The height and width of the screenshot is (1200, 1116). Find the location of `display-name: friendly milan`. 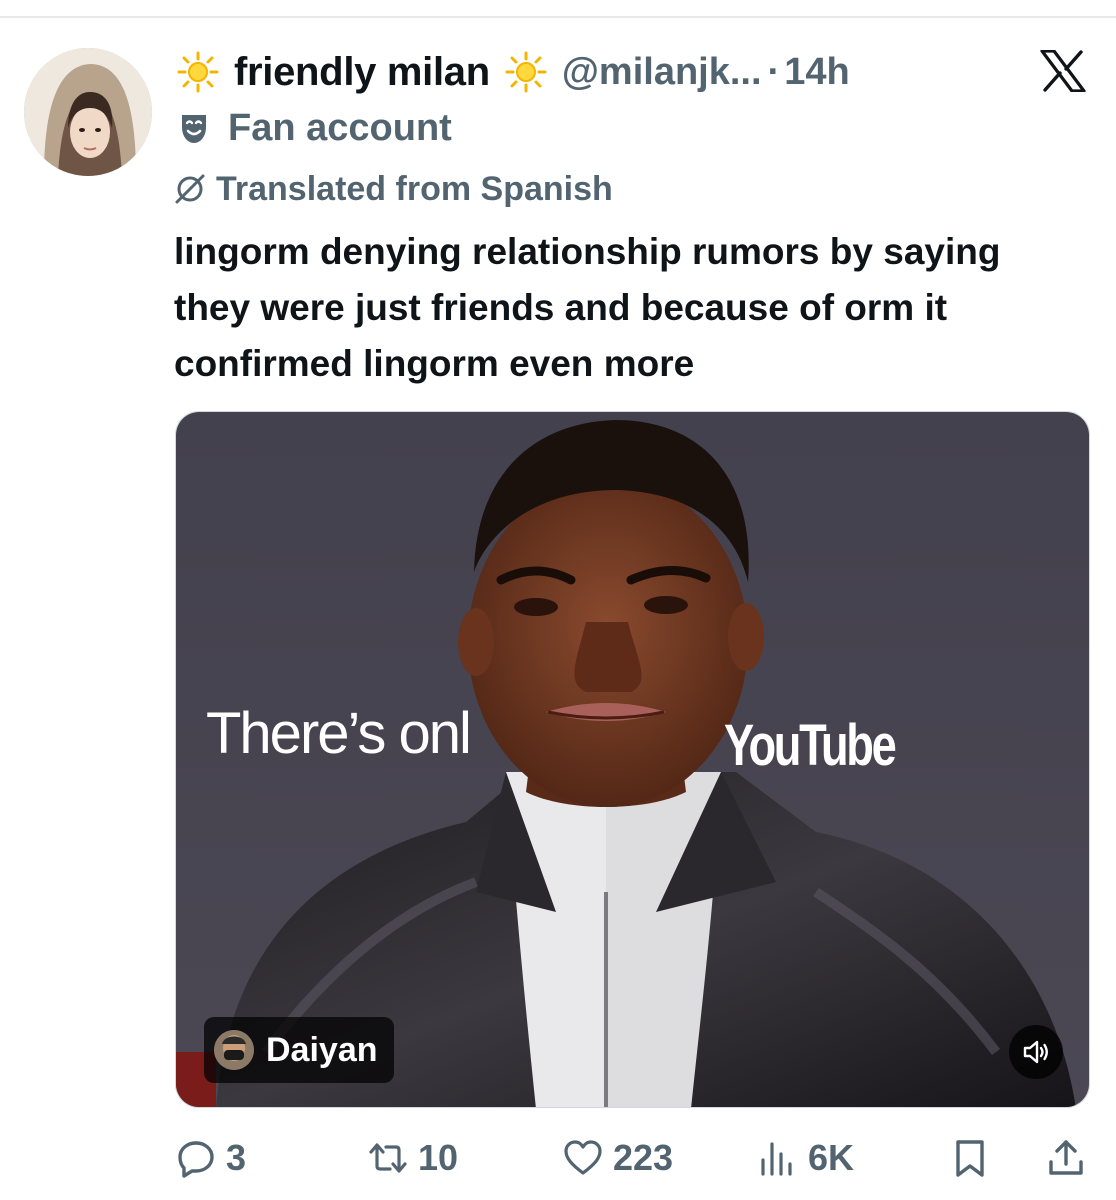

display-name: friendly milan is located at coordinates (362, 72).